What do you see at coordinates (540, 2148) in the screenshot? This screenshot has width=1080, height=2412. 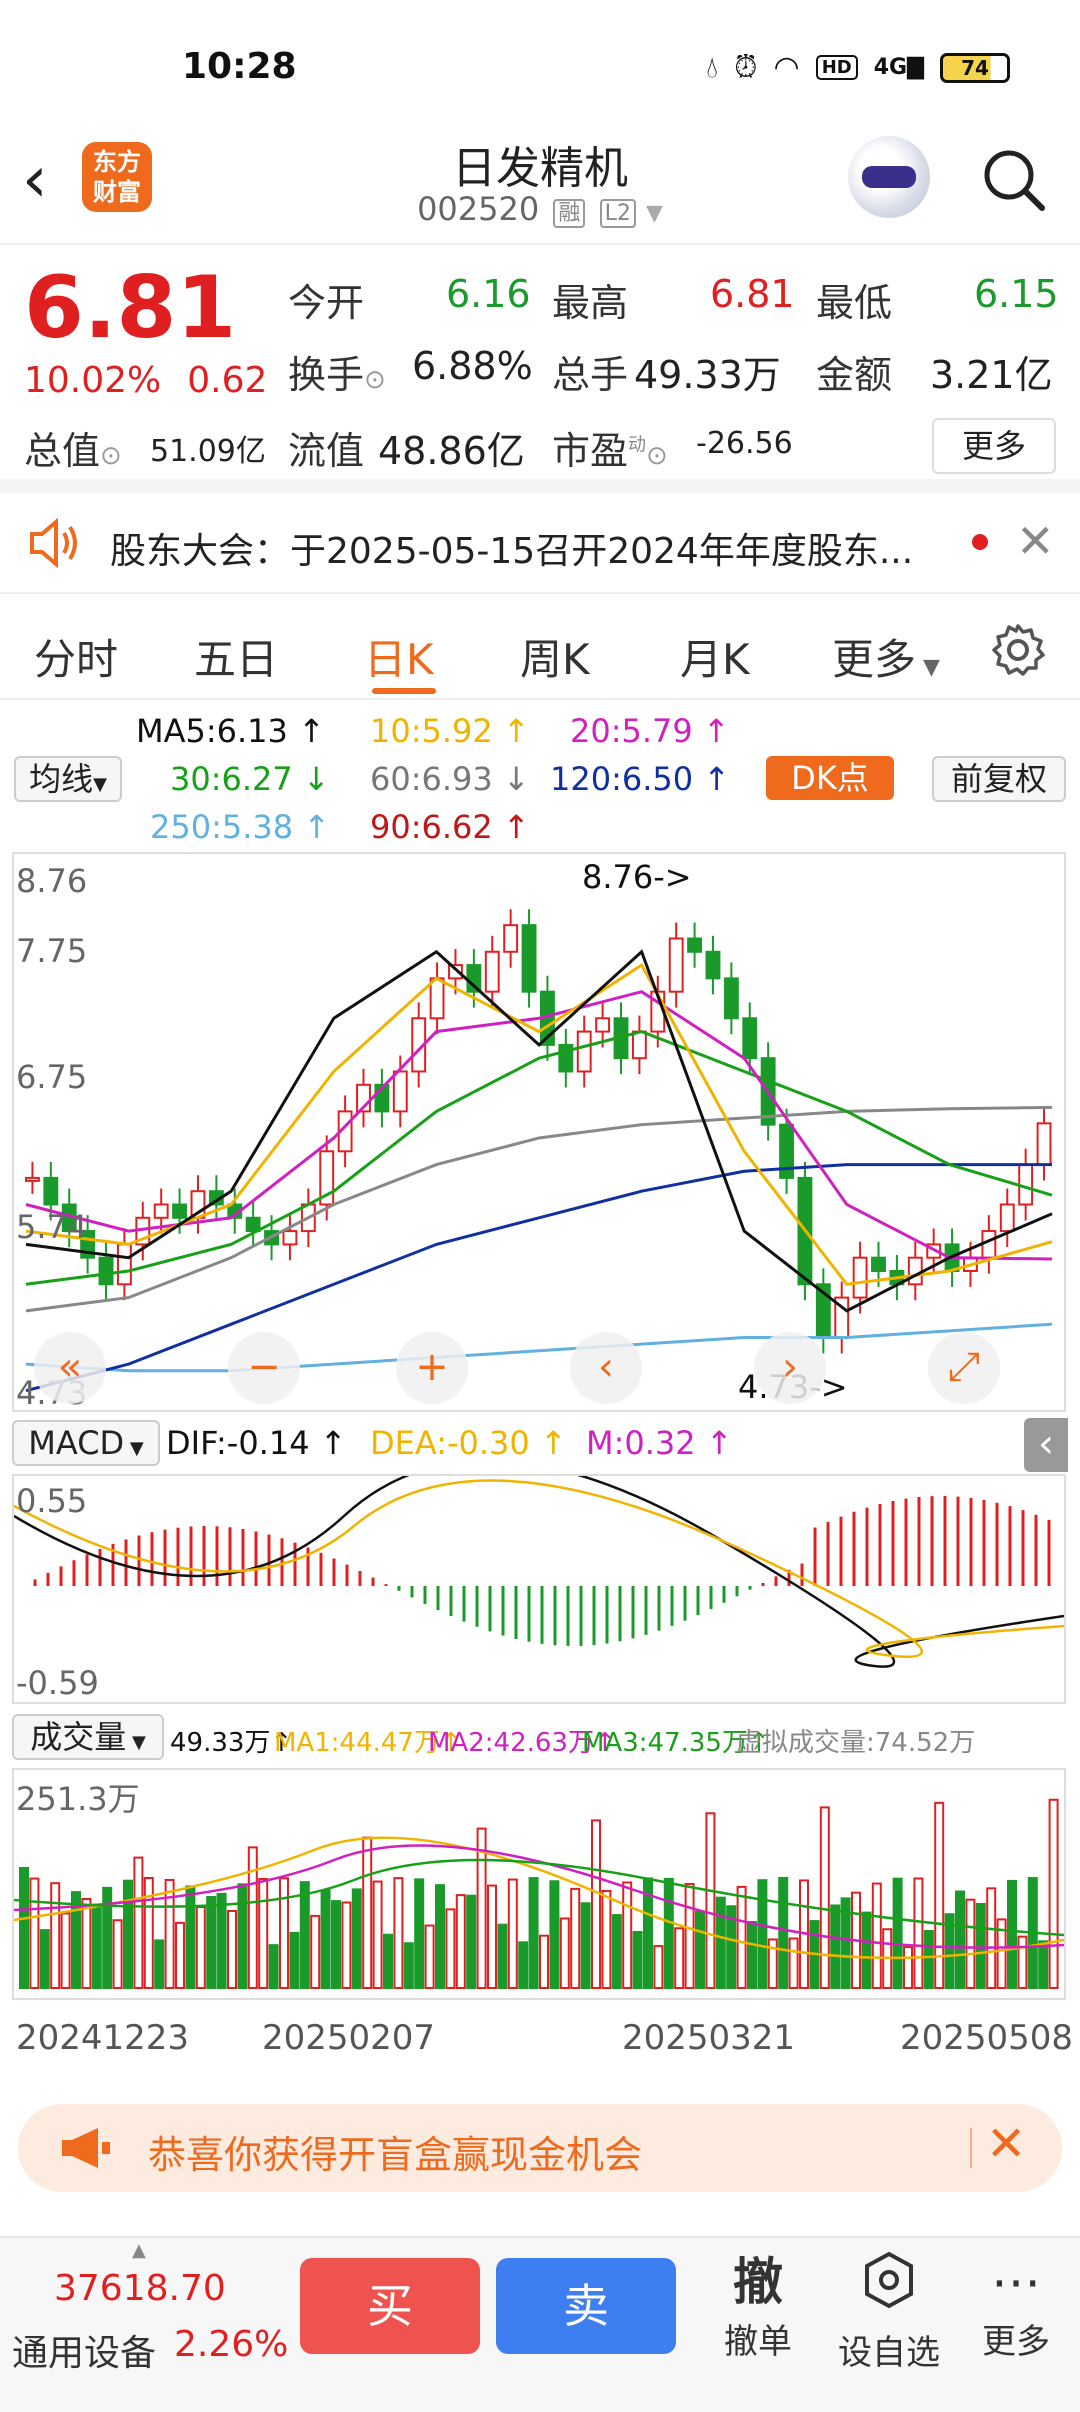 I see `promo-banner: 恭喜你获得开盲盒赢现金机会 ✕` at bounding box center [540, 2148].